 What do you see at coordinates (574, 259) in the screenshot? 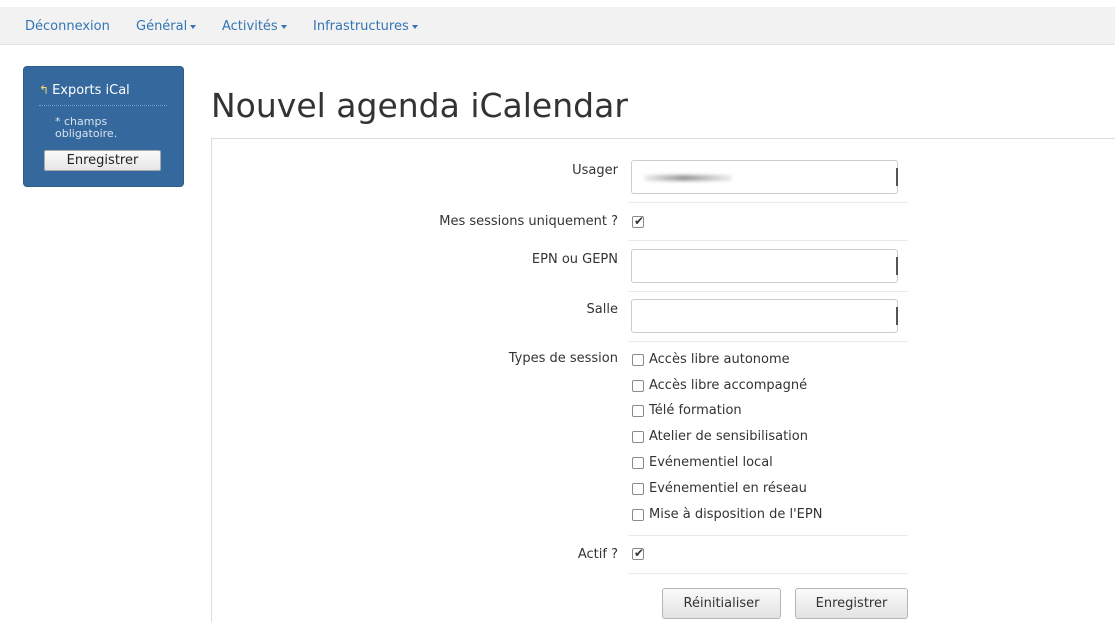
I see `epn-label: EPN ou GEPN` at bounding box center [574, 259].